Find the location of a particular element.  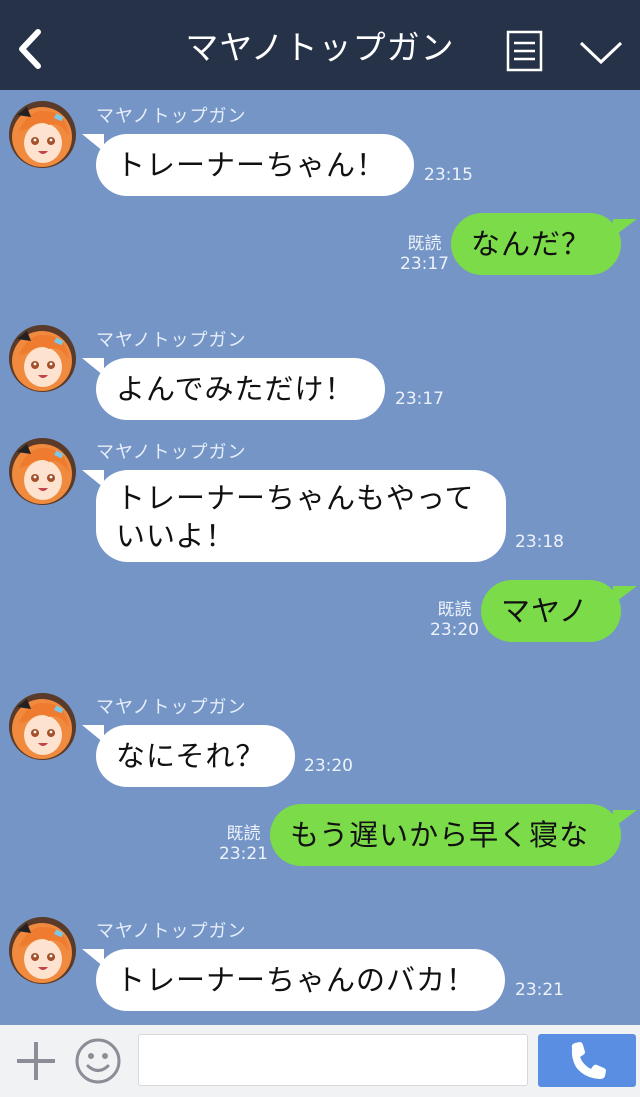

add-button is located at coordinates (36, 1061).